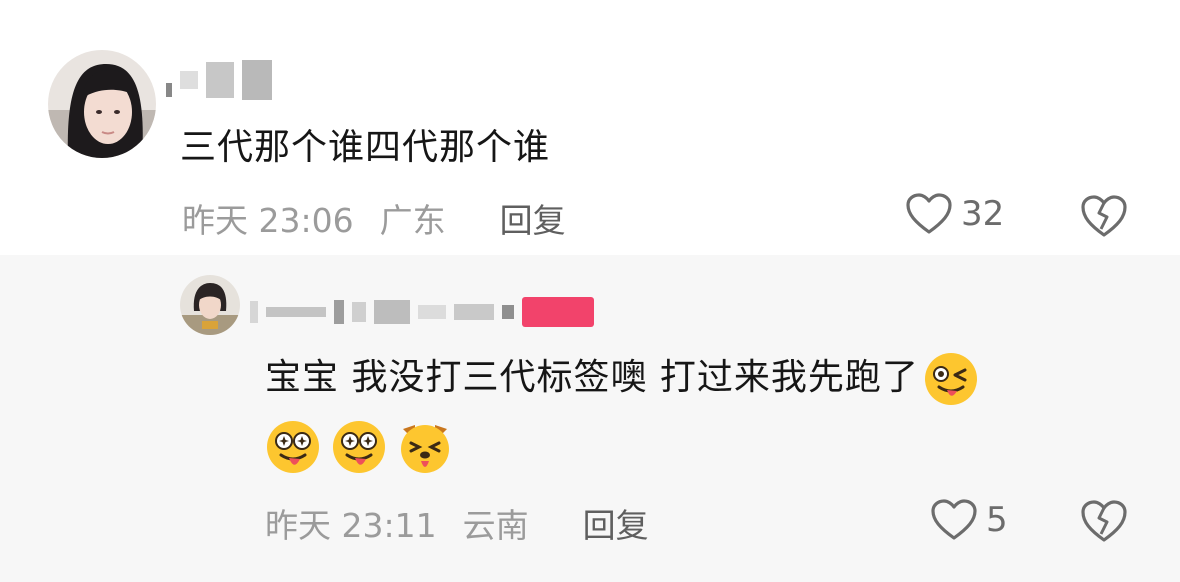  What do you see at coordinates (950, 379) in the screenshot?
I see `wink-tongue-emoji-icon` at bounding box center [950, 379].